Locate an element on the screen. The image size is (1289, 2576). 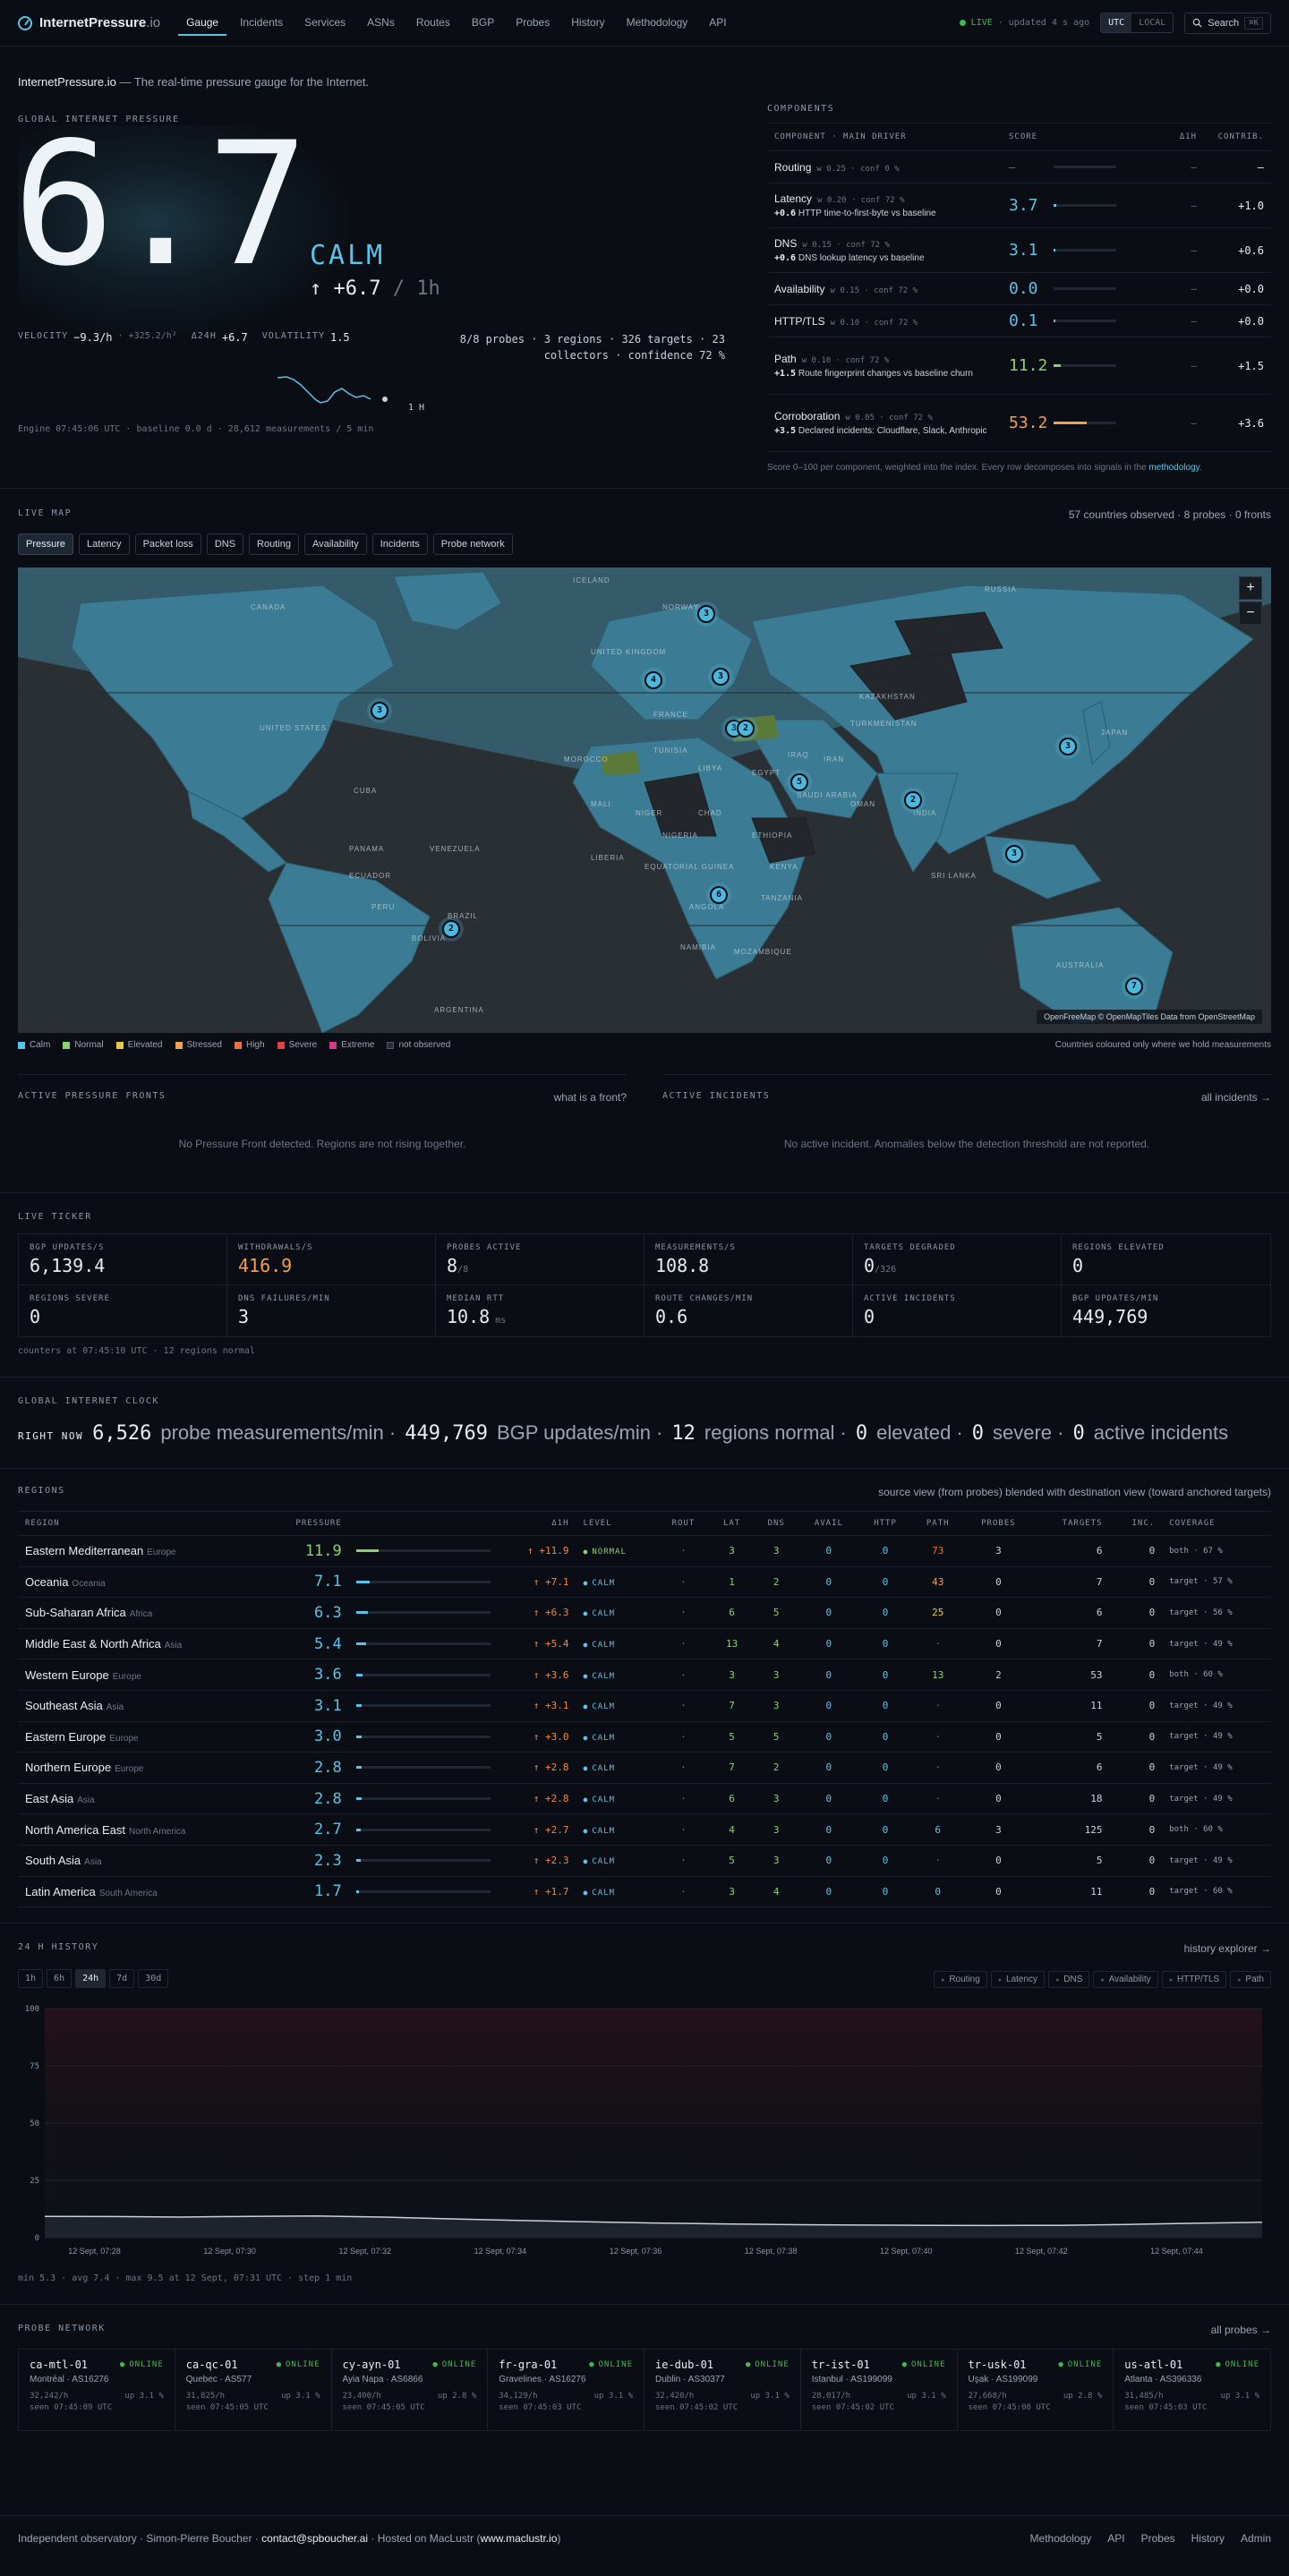
regions-col-header: TARGETS is located at coordinates (1071, 1523).